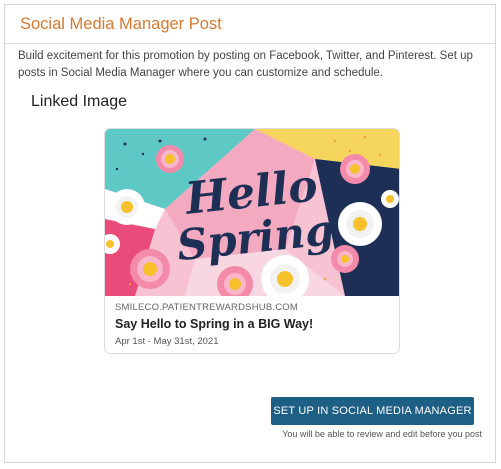  Describe the element at coordinates (79, 101) in the screenshot. I see `linked-image-heading: Linked Image` at that location.